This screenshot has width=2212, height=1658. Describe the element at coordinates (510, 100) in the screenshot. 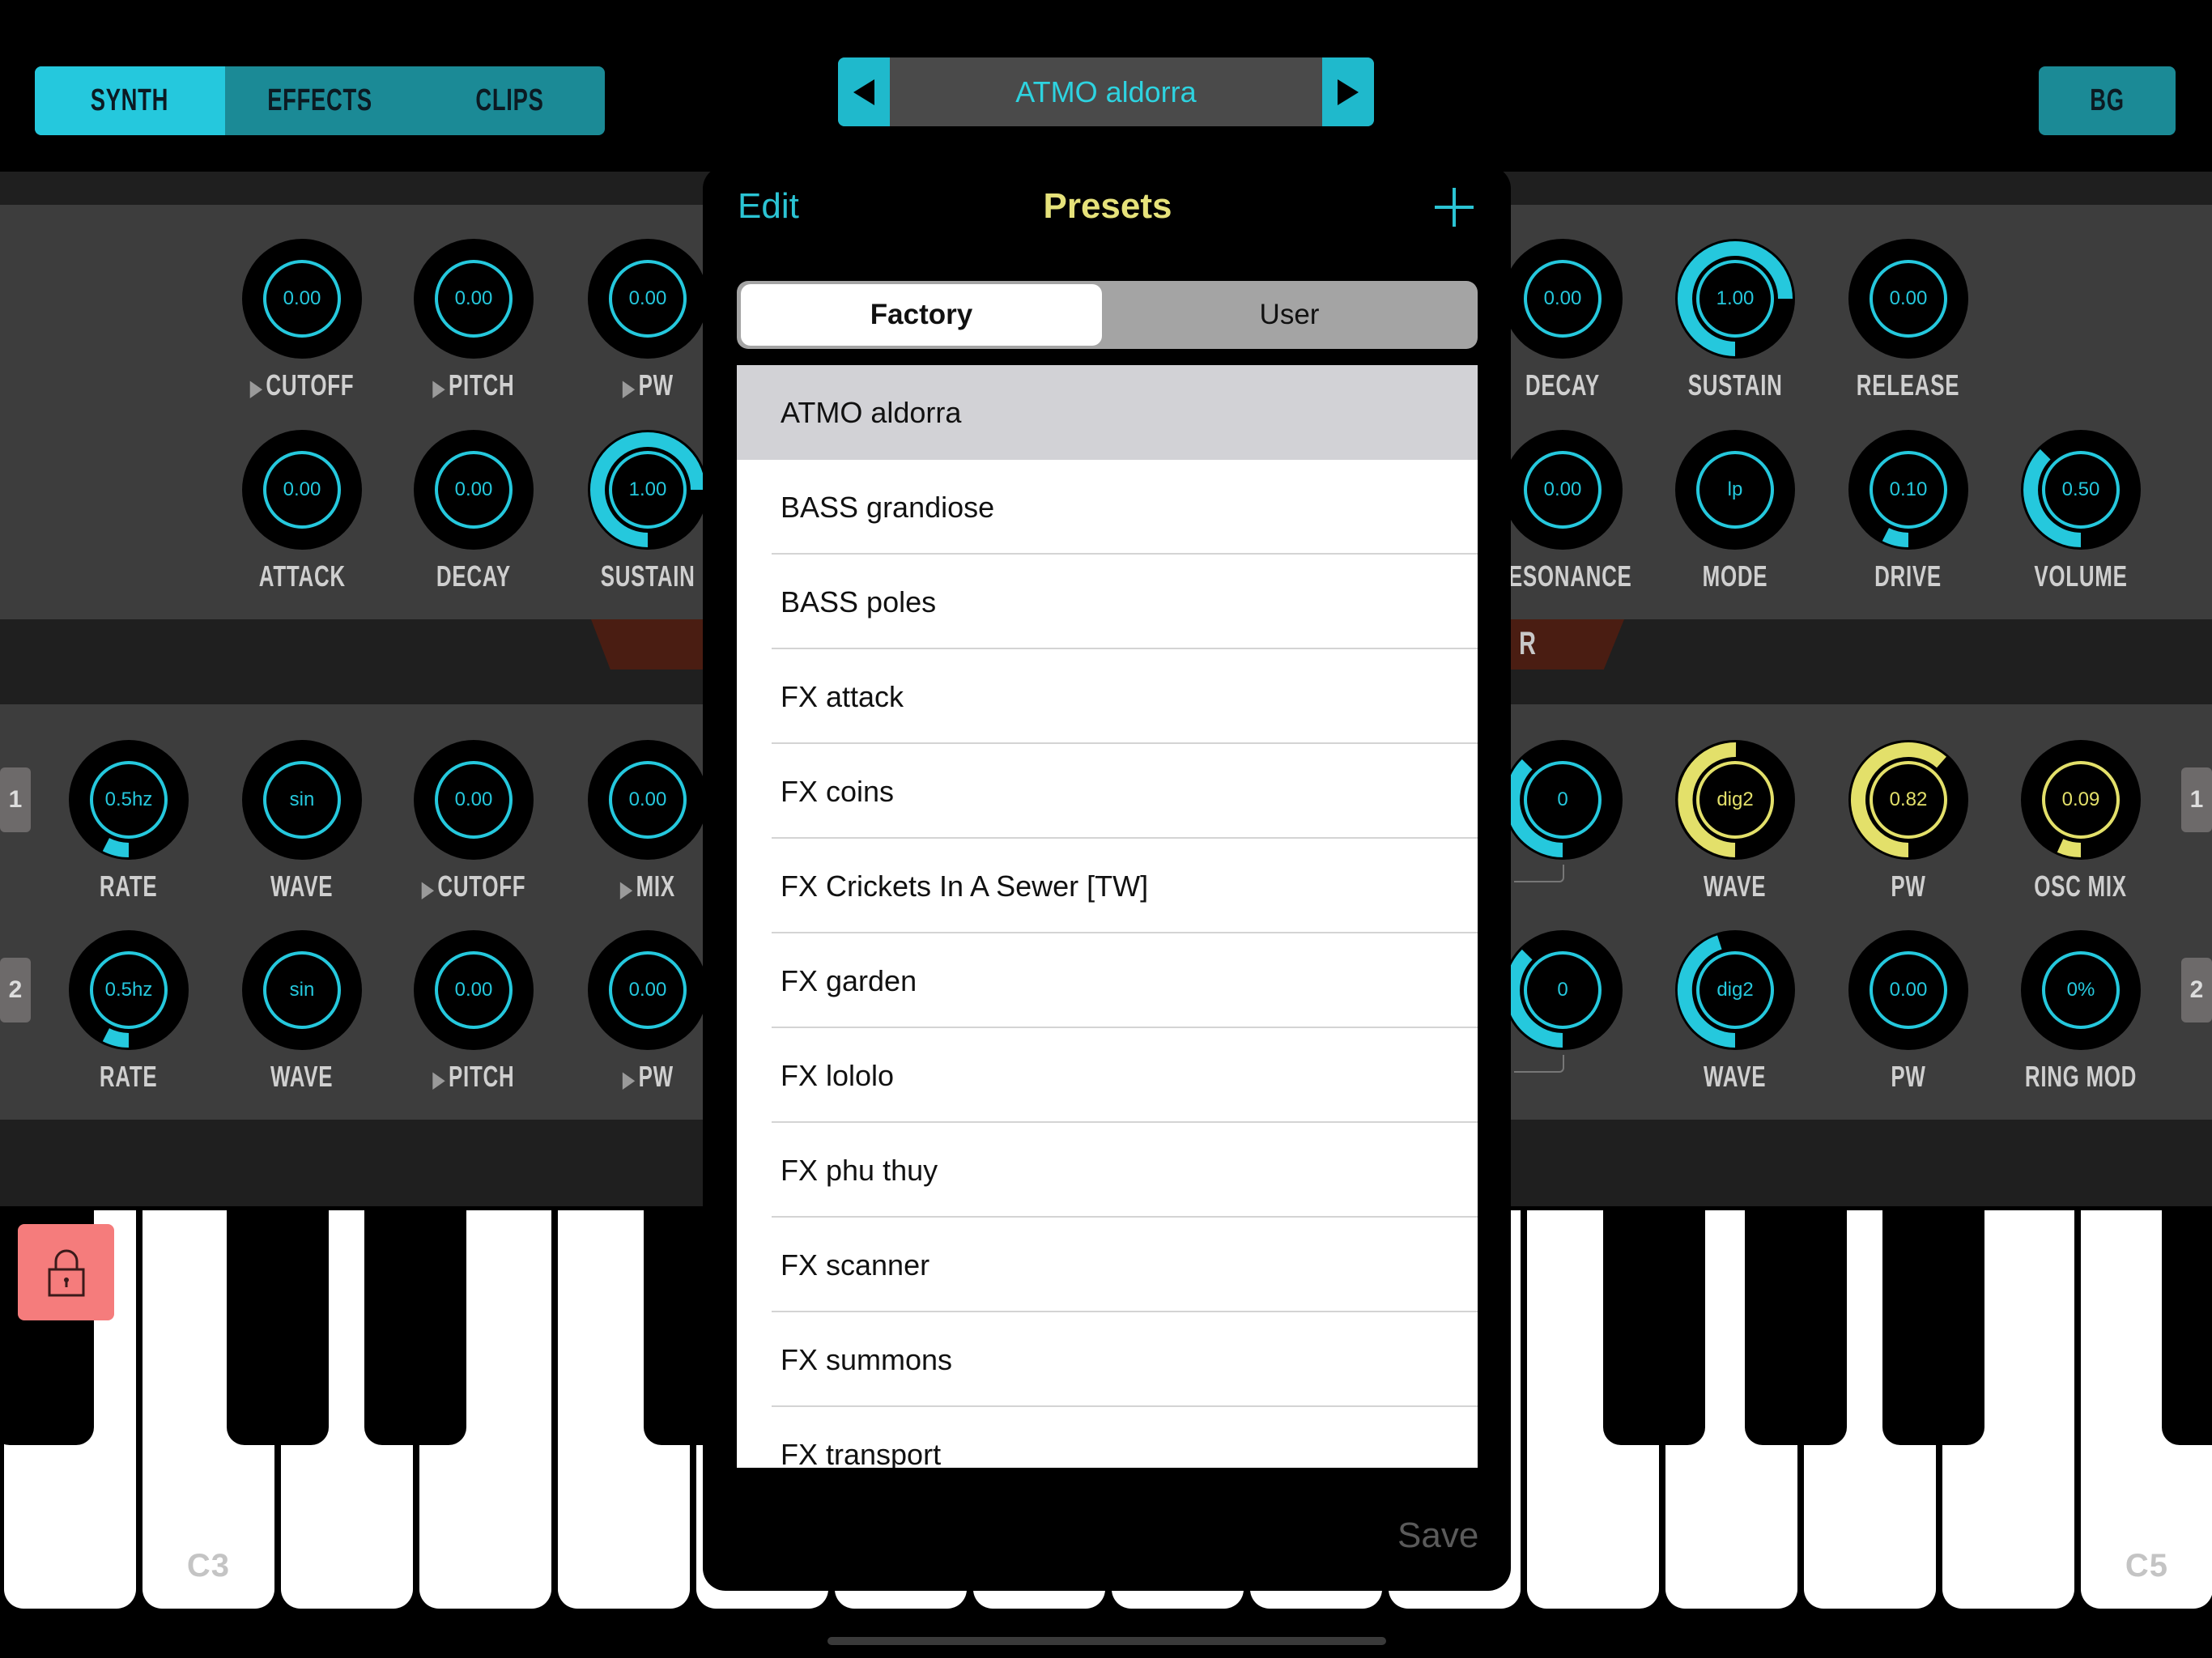

I see `tab-clips: CLIPS` at that location.